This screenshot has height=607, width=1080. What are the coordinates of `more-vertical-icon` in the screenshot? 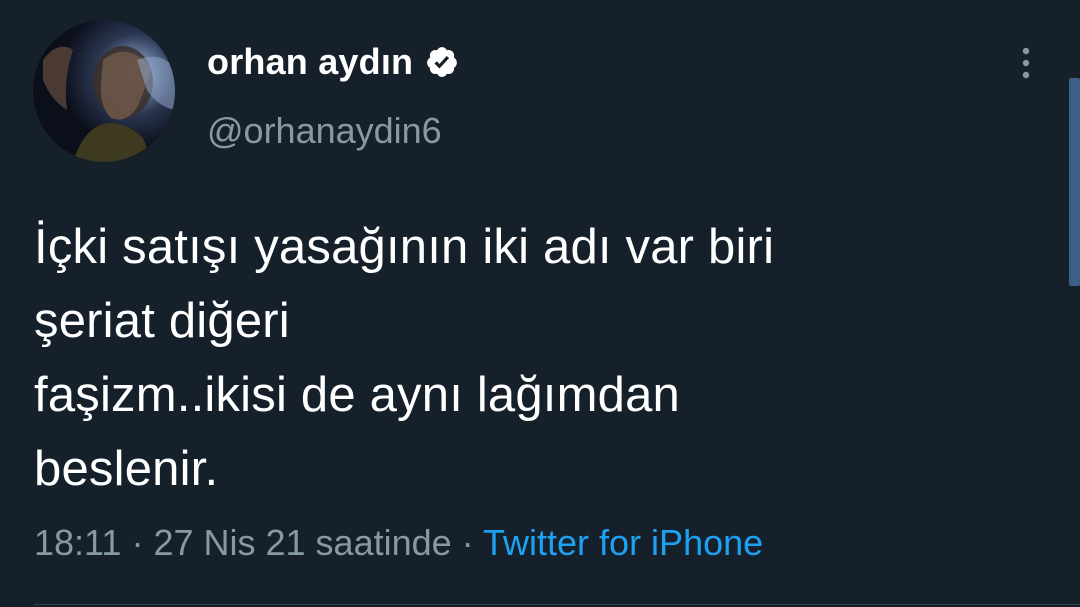 It's located at (1026, 64).